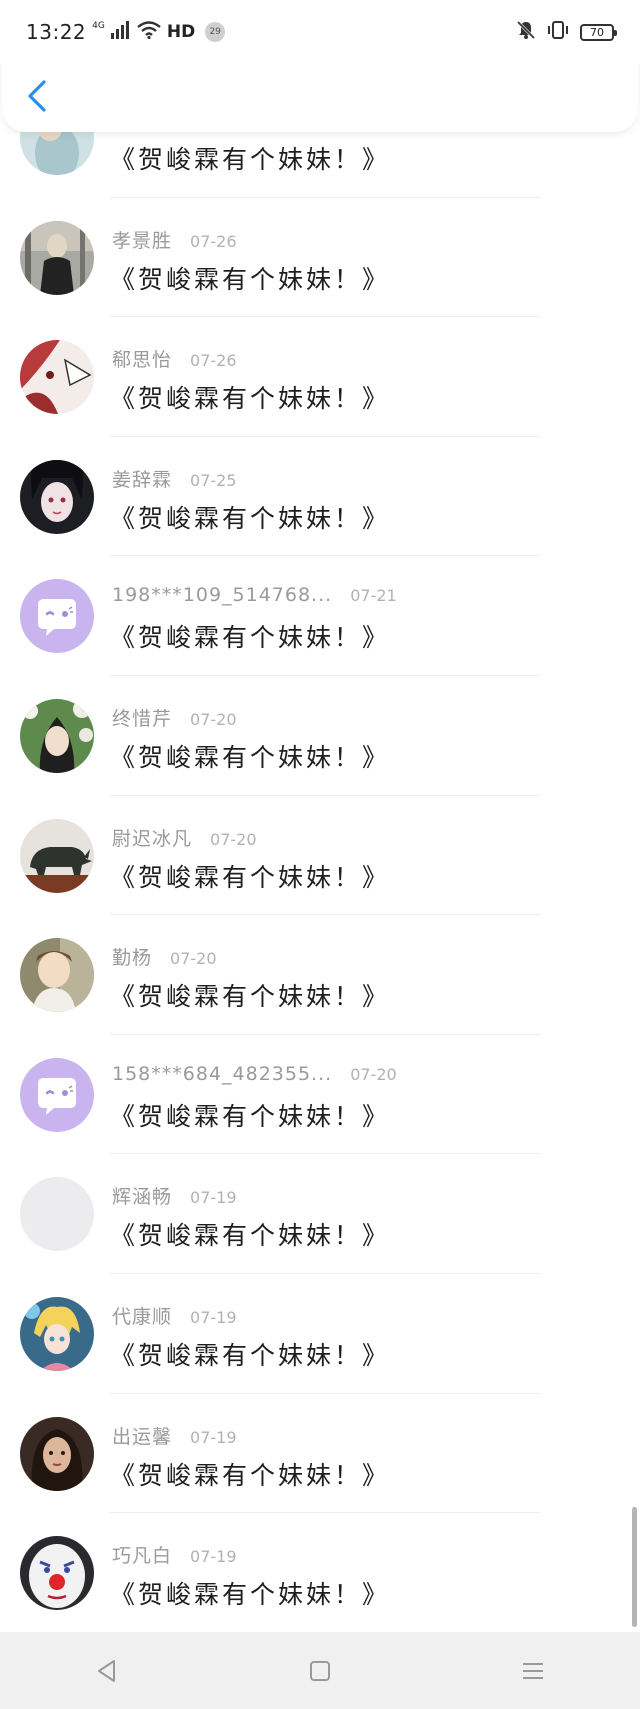 Image resolution: width=640 pixels, height=1709 pixels. I want to click on comment-date: 07-21, so click(373, 596).